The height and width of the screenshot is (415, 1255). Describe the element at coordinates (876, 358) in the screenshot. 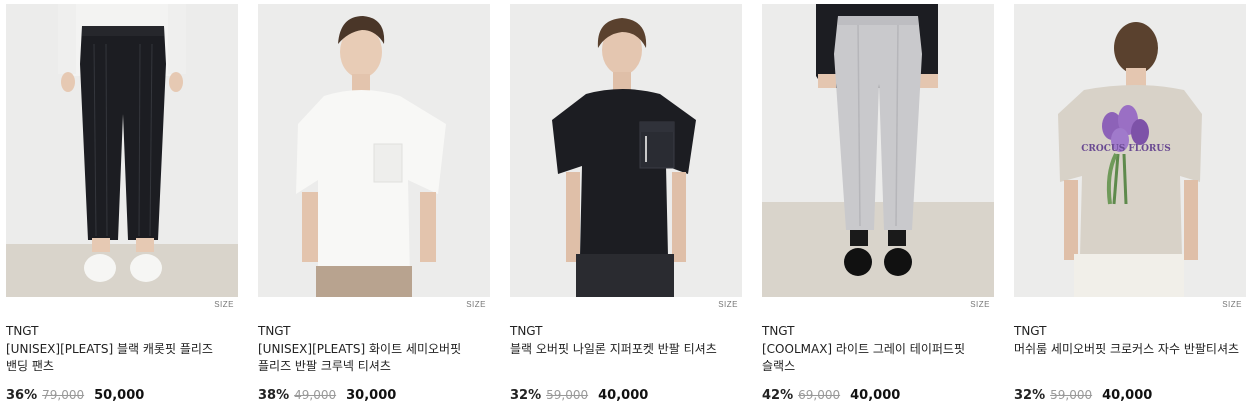

I see `product-title: [COOLMAX] 라이트 그레이 테이퍼드핏 슬랙스` at that location.